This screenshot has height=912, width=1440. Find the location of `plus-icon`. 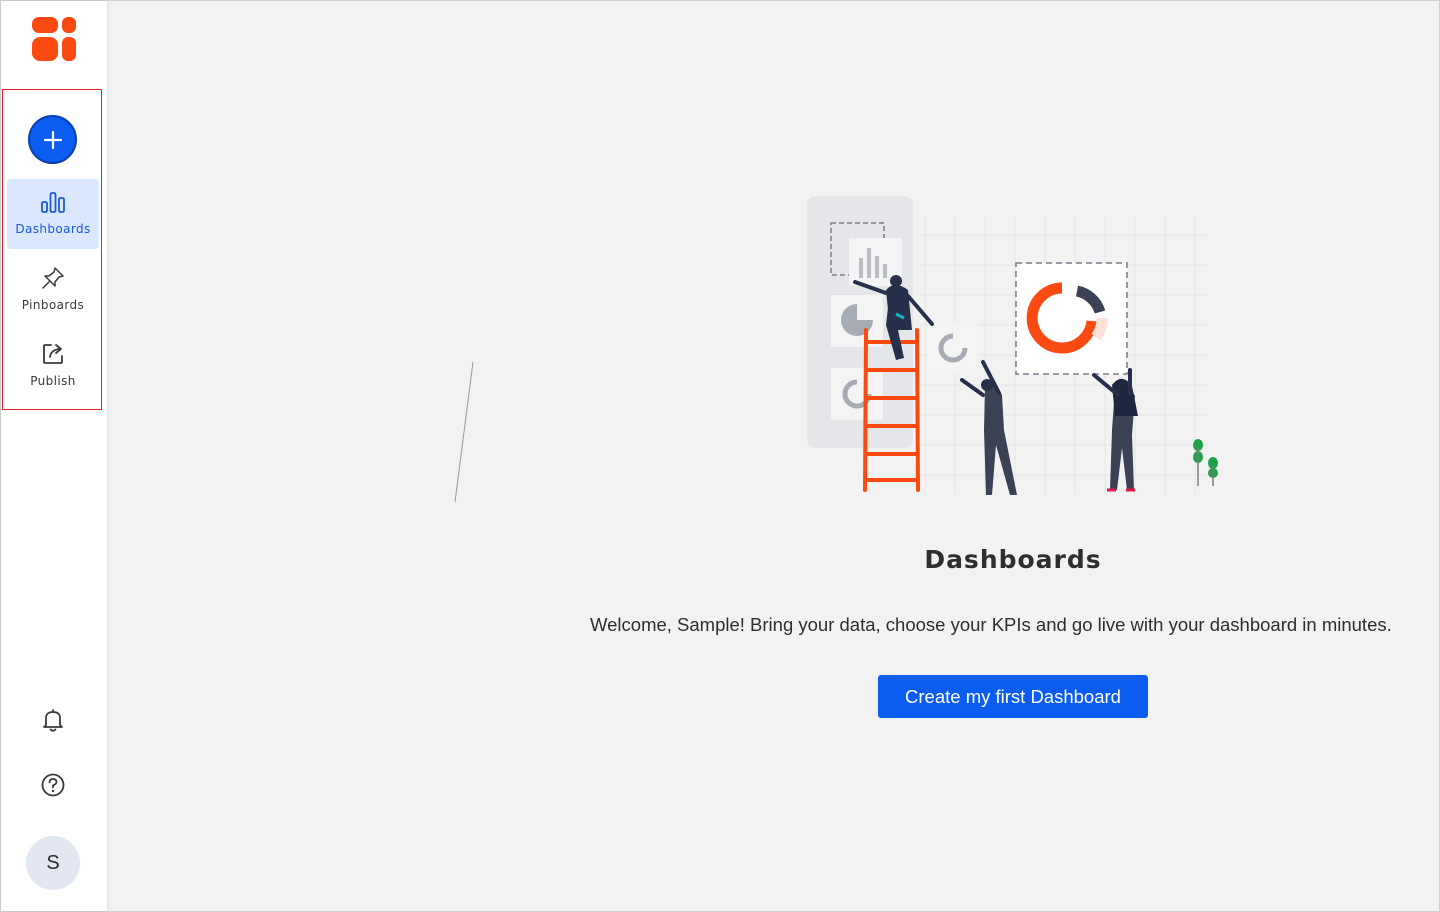

plus-icon is located at coordinates (52, 139).